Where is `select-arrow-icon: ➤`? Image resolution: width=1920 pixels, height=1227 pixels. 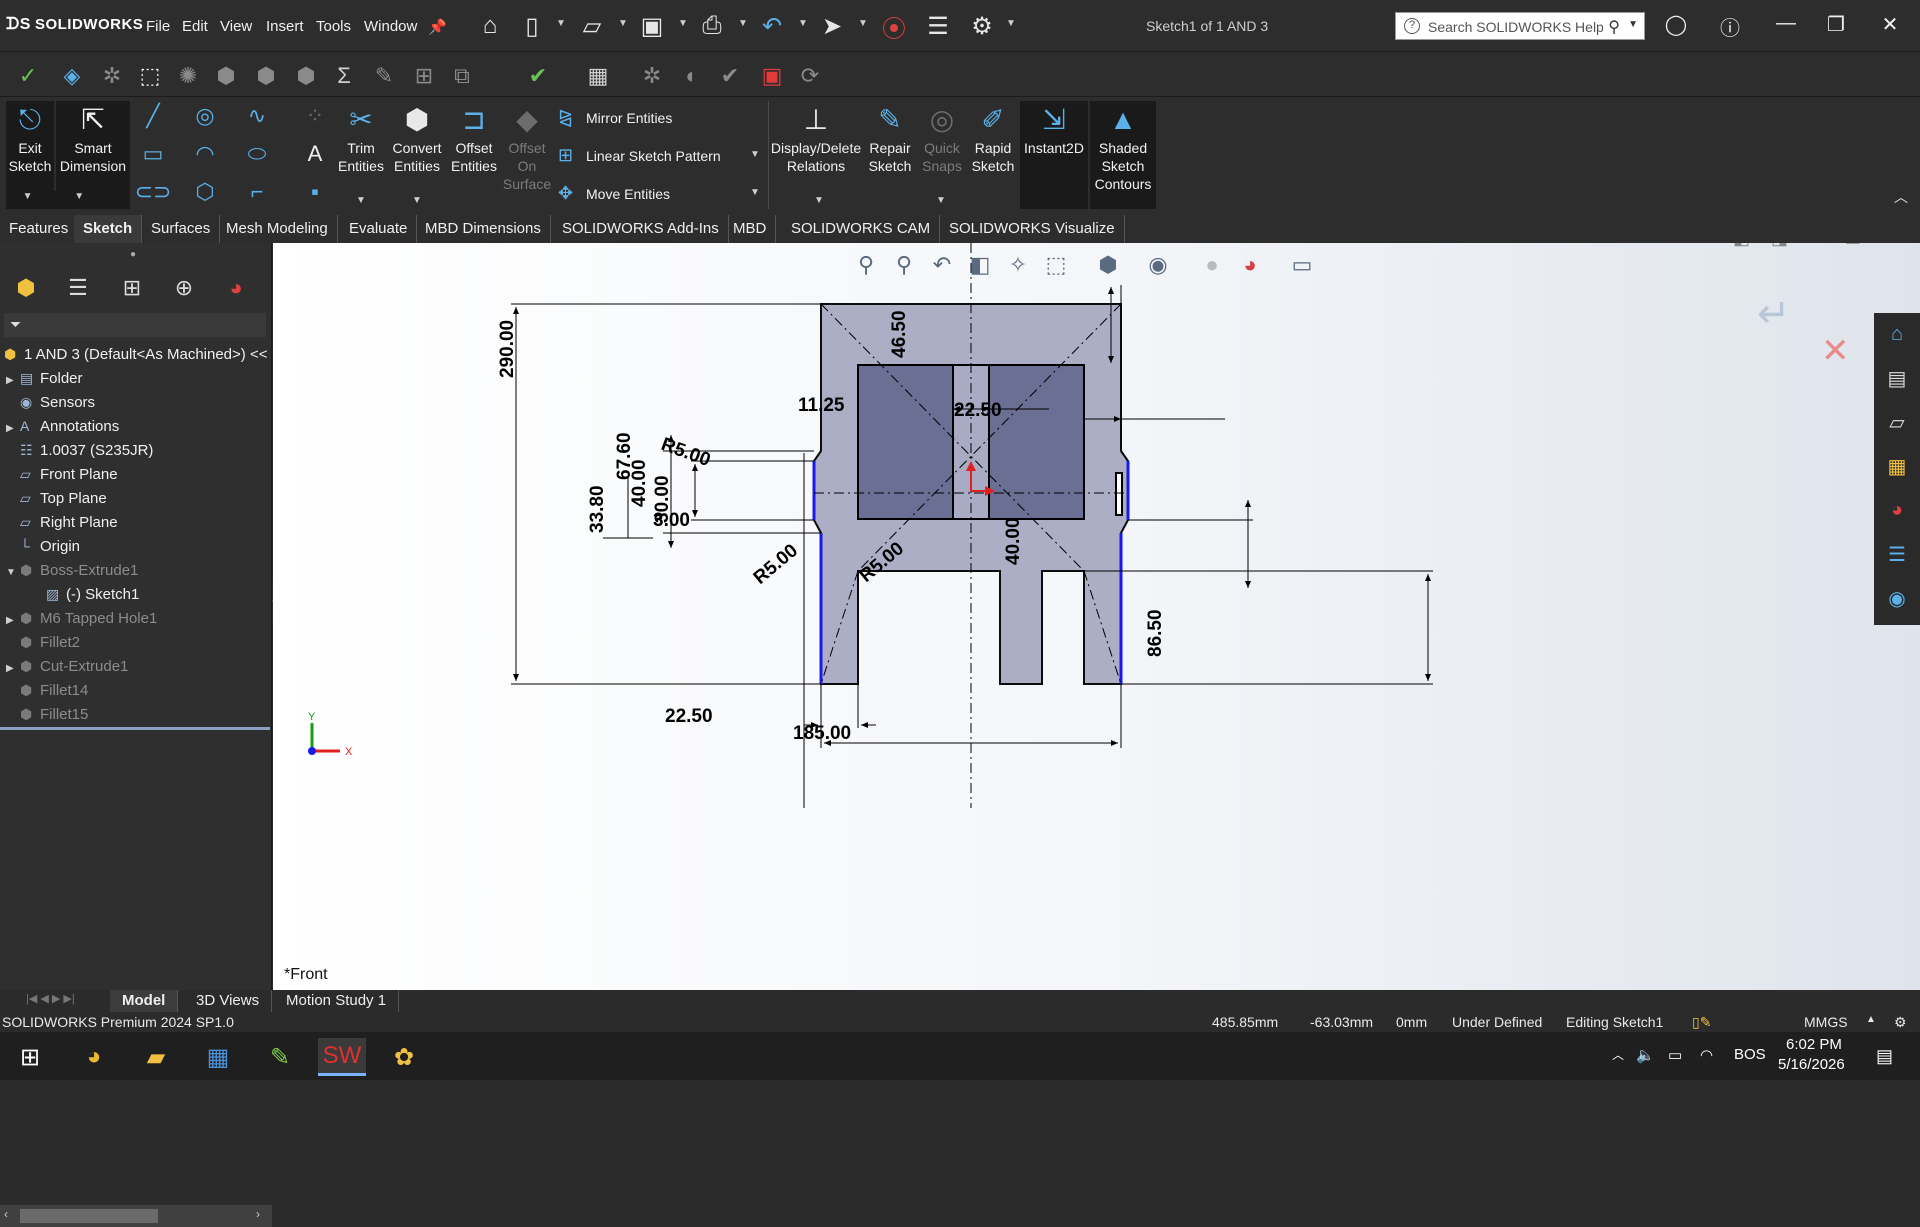 select-arrow-icon: ➤ is located at coordinates (832, 26).